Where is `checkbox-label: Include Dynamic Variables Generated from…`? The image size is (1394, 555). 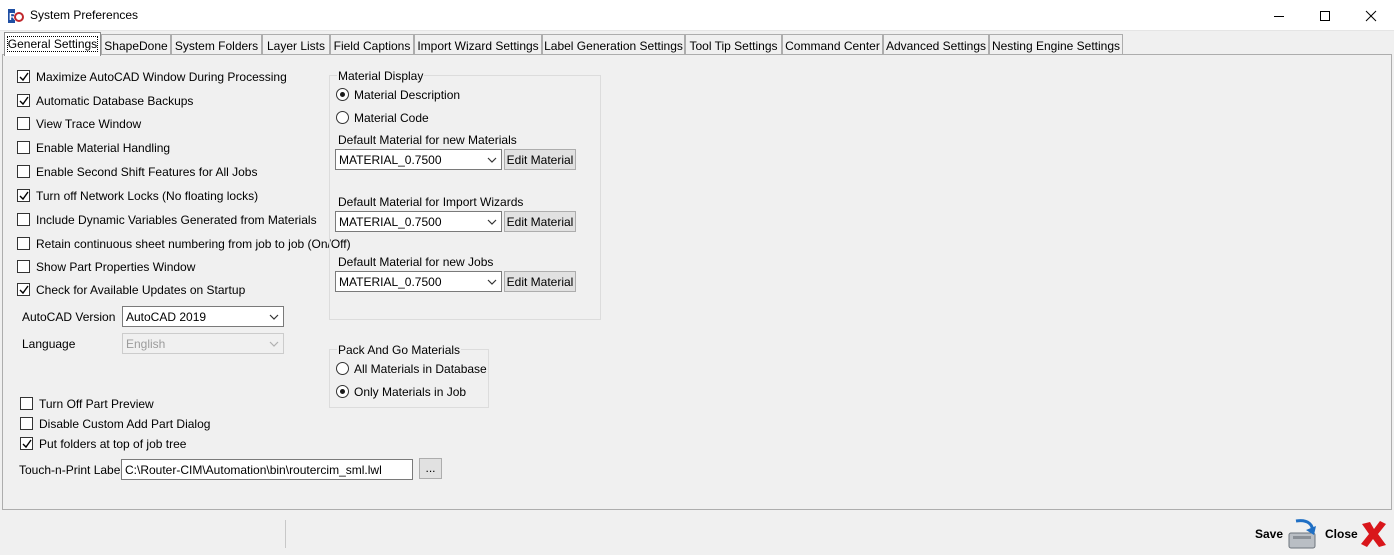
checkbox-label: Include Dynamic Variables Generated from… is located at coordinates (176, 220).